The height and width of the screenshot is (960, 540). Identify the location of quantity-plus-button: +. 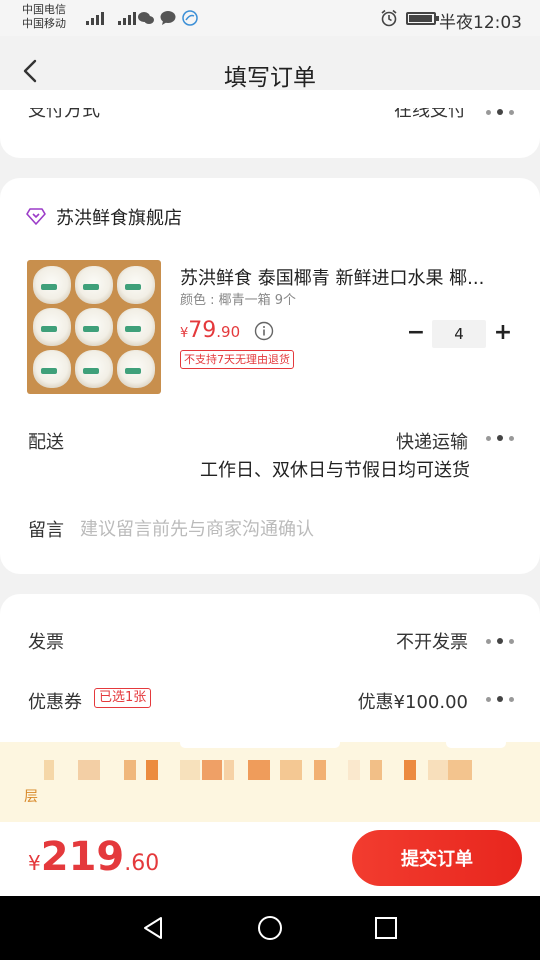
(503, 334).